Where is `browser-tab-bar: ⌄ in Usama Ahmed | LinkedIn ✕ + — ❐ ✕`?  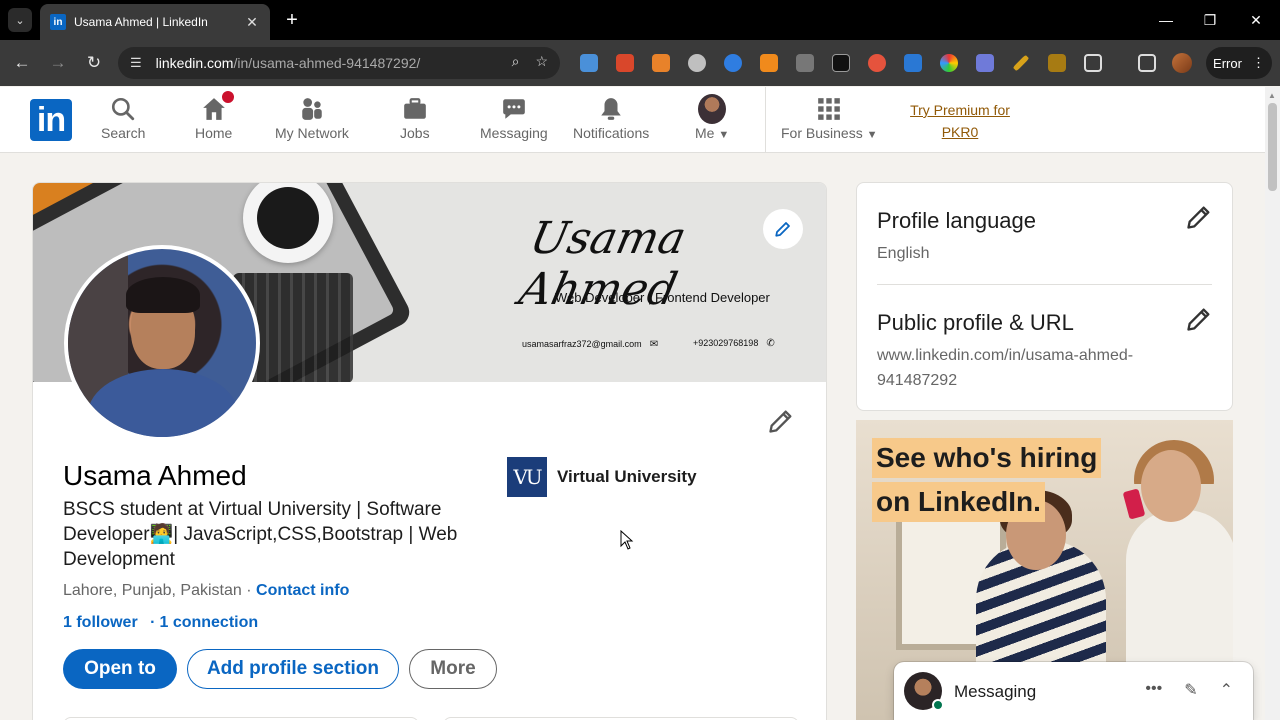
browser-tab-bar: ⌄ in Usama Ahmed | LinkedIn ✕ + — ❐ ✕ is located at coordinates (640, 20).